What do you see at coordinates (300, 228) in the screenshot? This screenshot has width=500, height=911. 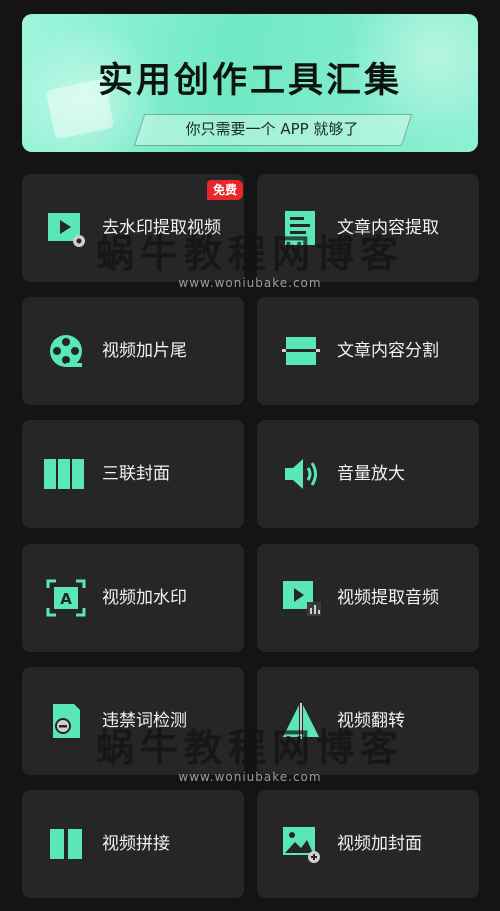 I see `text-extract-icon` at bounding box center [300, 228].